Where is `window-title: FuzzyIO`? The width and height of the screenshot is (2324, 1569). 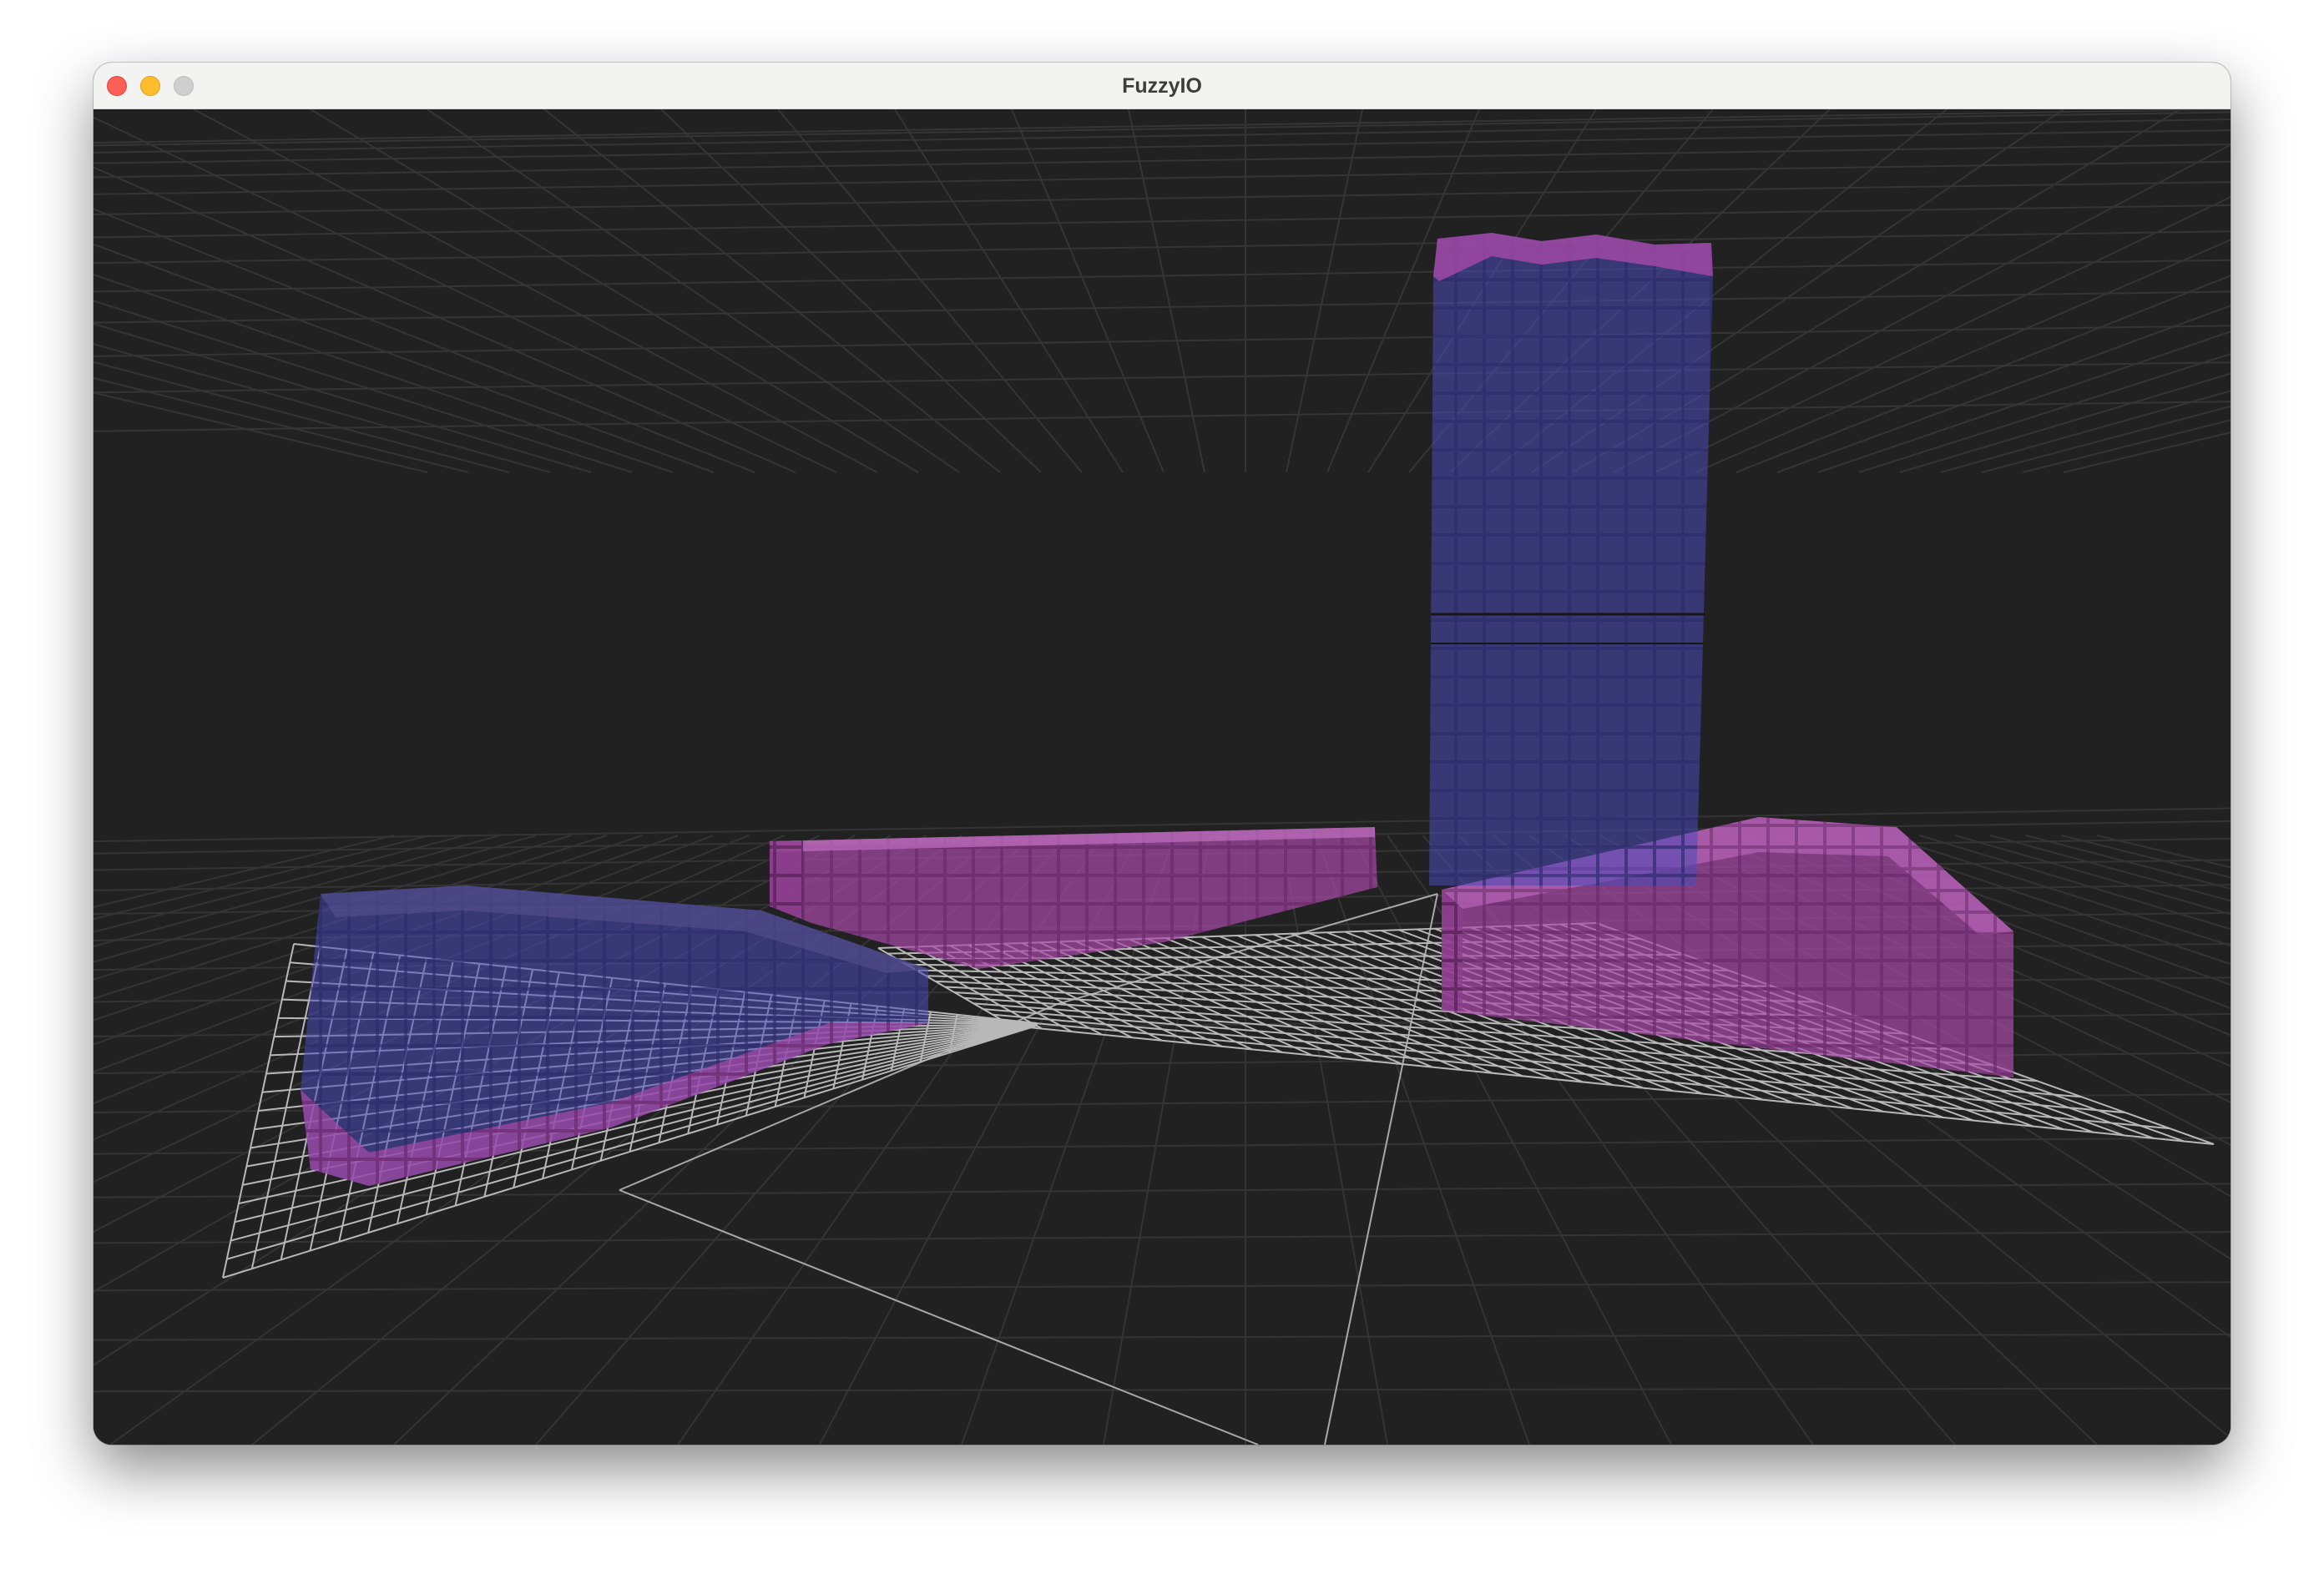 window-title: FuzzyIO is located at coordinates (1162, 86).